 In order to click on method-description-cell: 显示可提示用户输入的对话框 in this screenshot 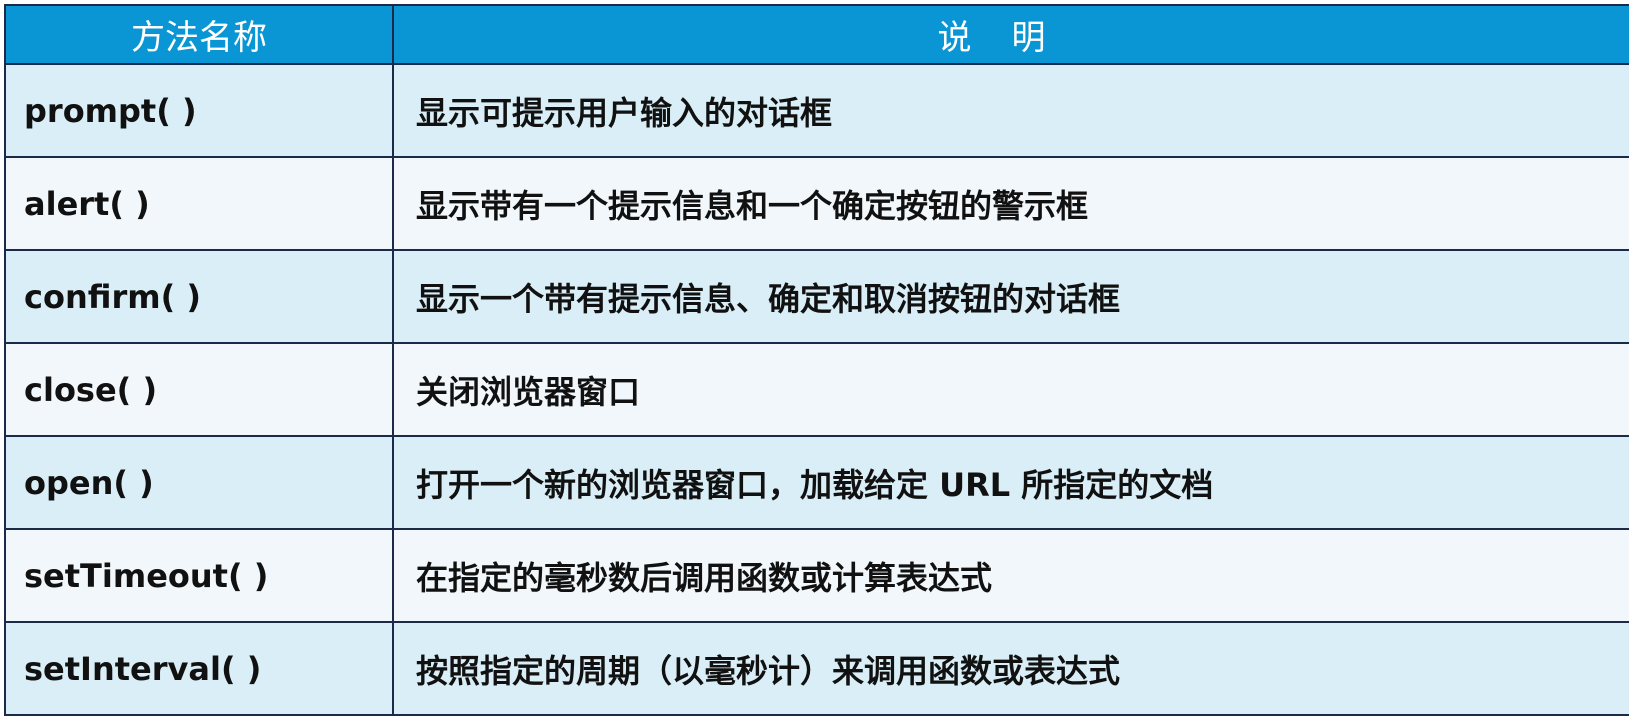, I will do `click(1010, 110)`.